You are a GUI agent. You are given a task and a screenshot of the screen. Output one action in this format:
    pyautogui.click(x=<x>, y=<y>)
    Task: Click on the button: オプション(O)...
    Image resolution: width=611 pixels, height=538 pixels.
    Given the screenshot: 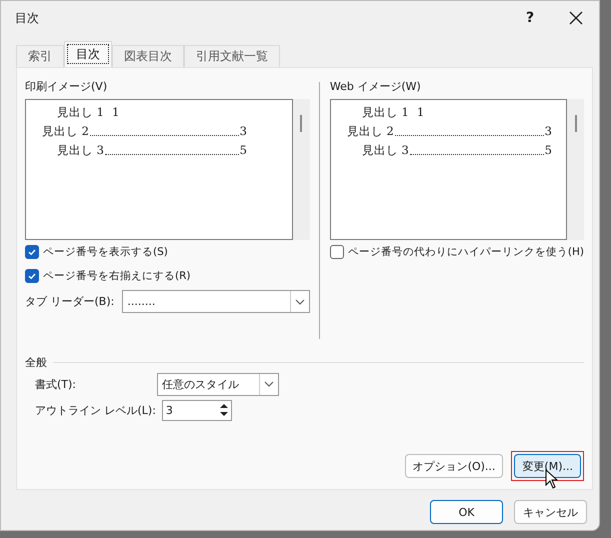 What is the action you would take?
    pyautogui.click(x=454, y=466)
    